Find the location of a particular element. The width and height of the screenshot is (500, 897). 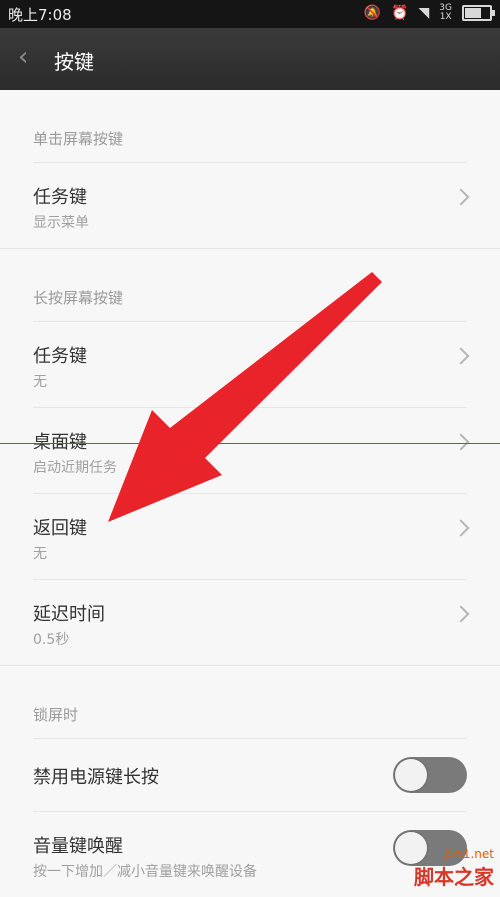

watermark: jb51.net 脚本之家 is located at coordinates (454, 868).